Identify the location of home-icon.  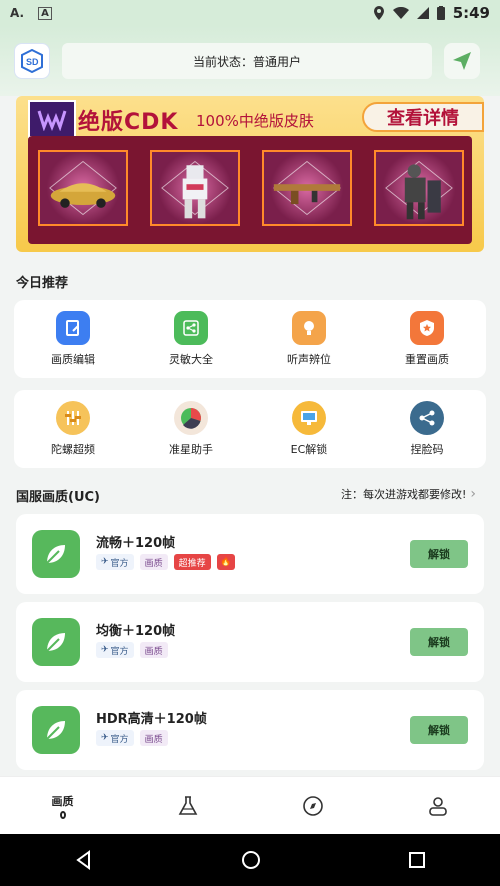
(251, 860).